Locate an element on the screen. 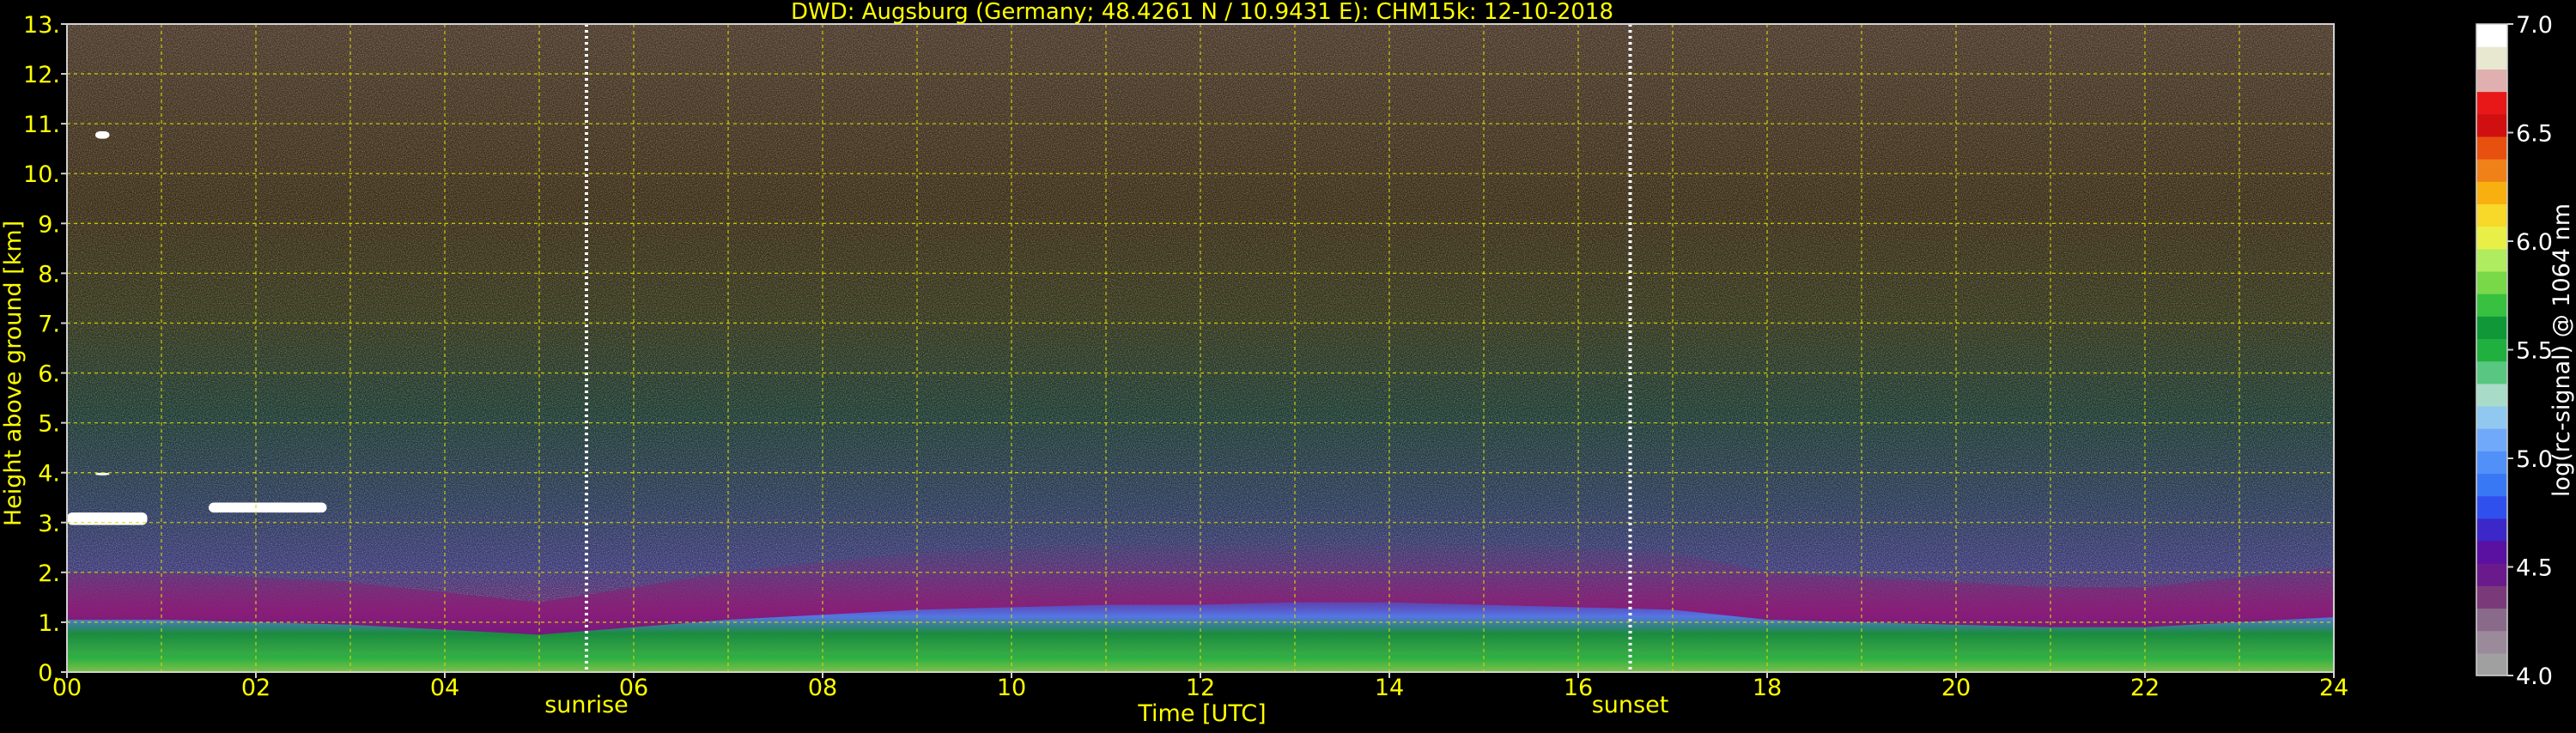 This screenshot has height=733, width=2576. y-tick-label: 13. is located at coordinates (41, 25).